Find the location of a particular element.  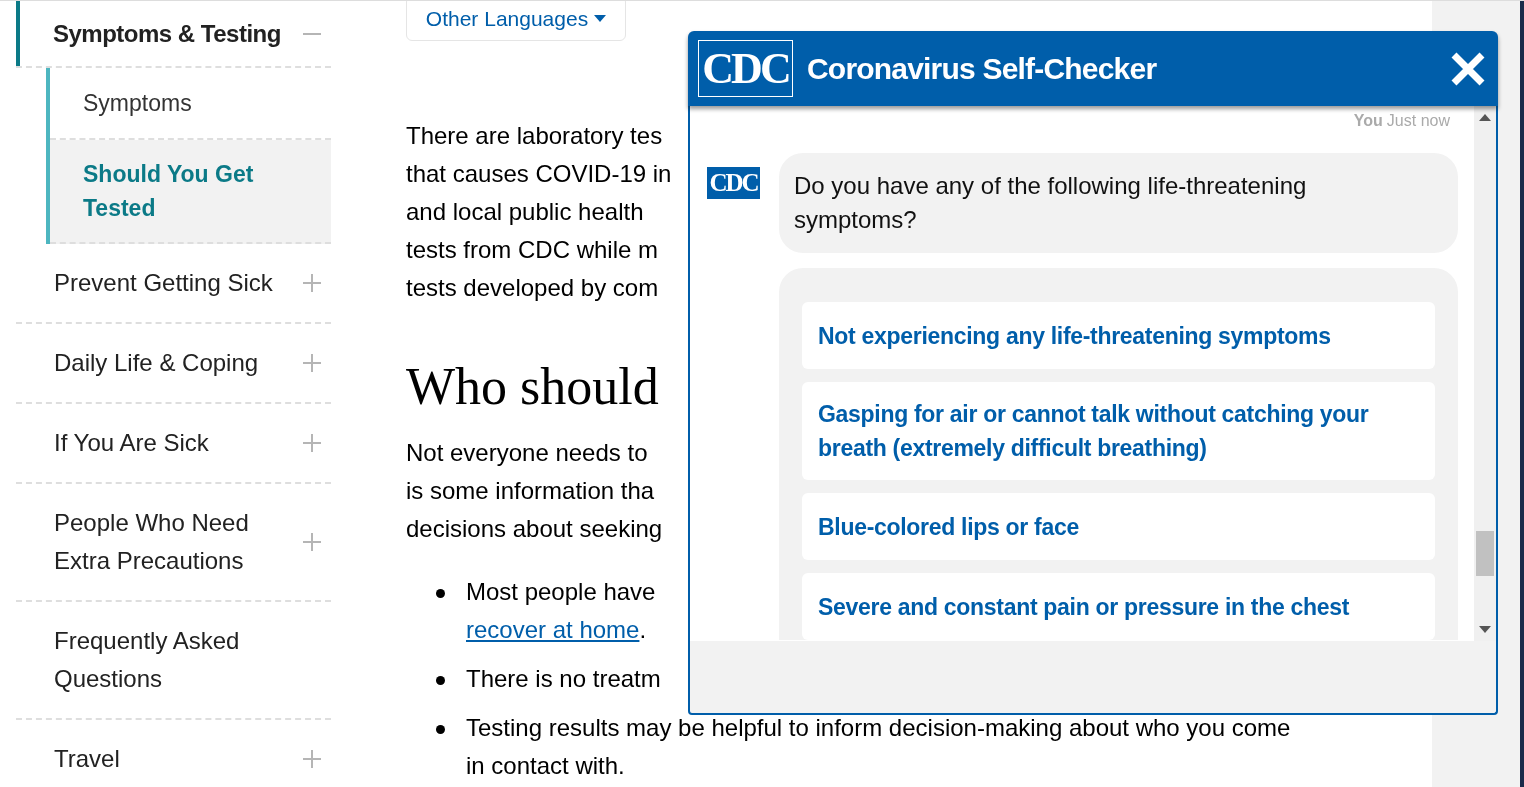

nav-link: Frequently Asked Questions is located at coordinates (174, 660).